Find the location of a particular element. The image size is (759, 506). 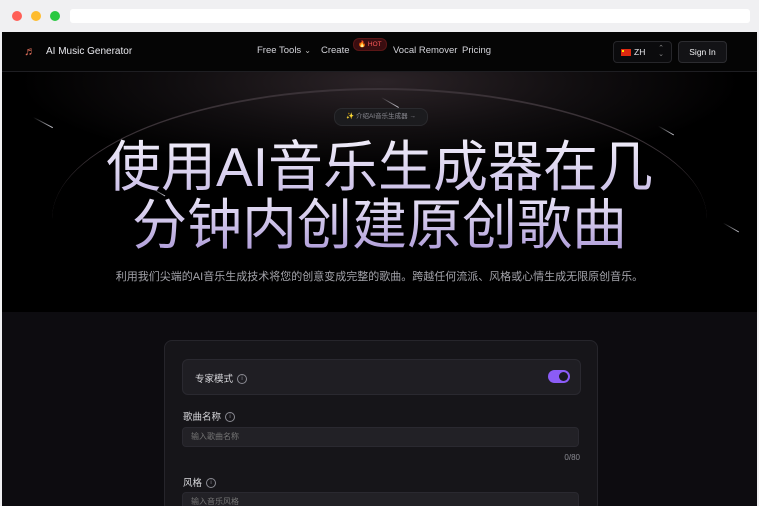

nav-pricing: Pricing is located at coordinates (476, 50).